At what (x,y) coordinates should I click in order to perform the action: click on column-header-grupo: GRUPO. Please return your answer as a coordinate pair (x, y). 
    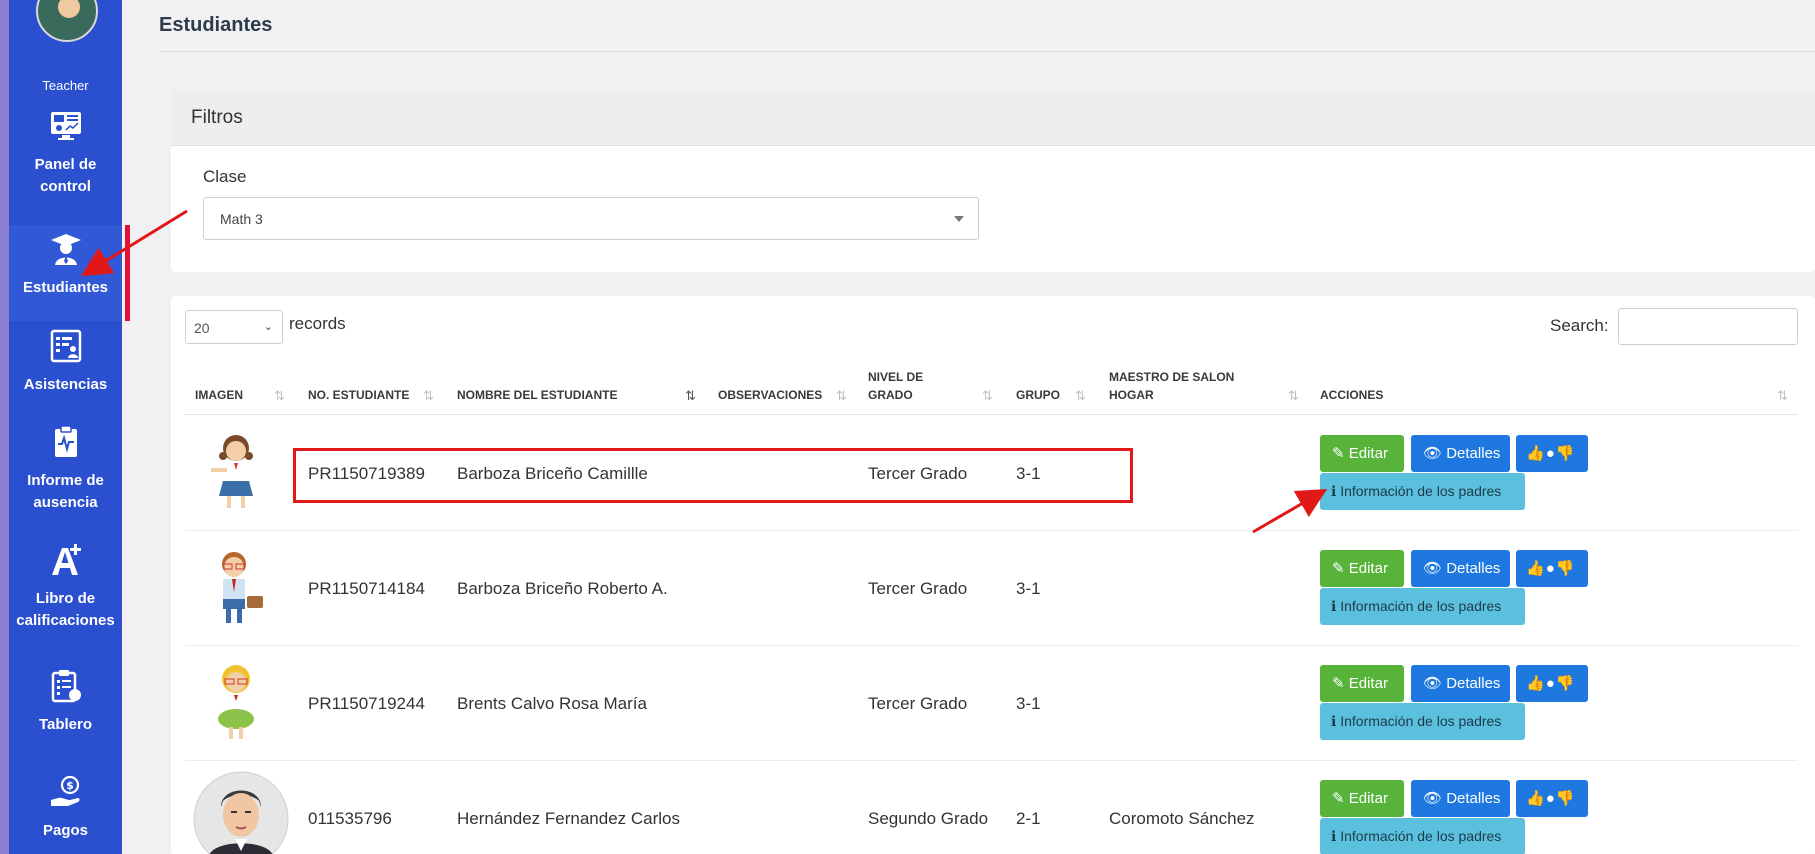
    Looking at the image, I should click on (1038, 395).